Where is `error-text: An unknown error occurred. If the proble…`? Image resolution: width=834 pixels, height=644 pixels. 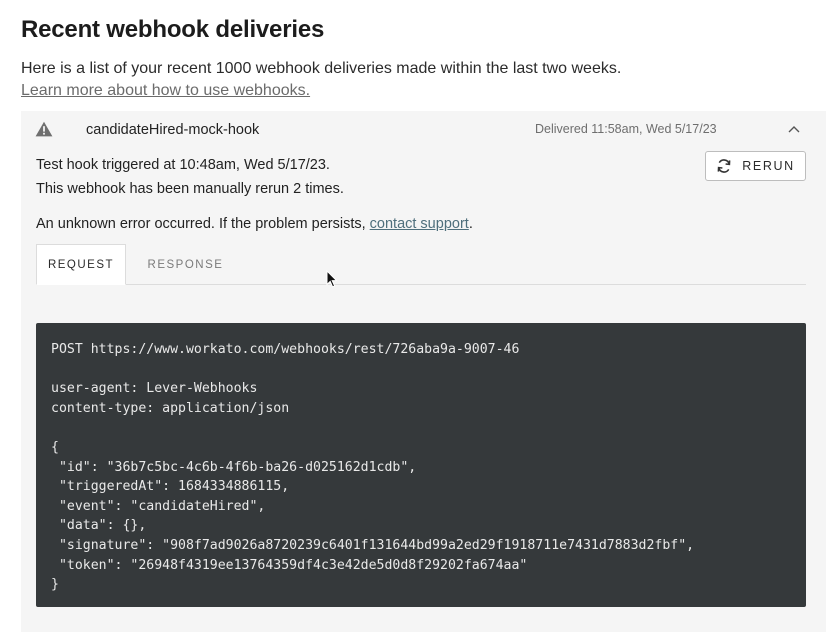
error-text: An unknown error occurred. If the proble… is located at coordinates (203, 224).